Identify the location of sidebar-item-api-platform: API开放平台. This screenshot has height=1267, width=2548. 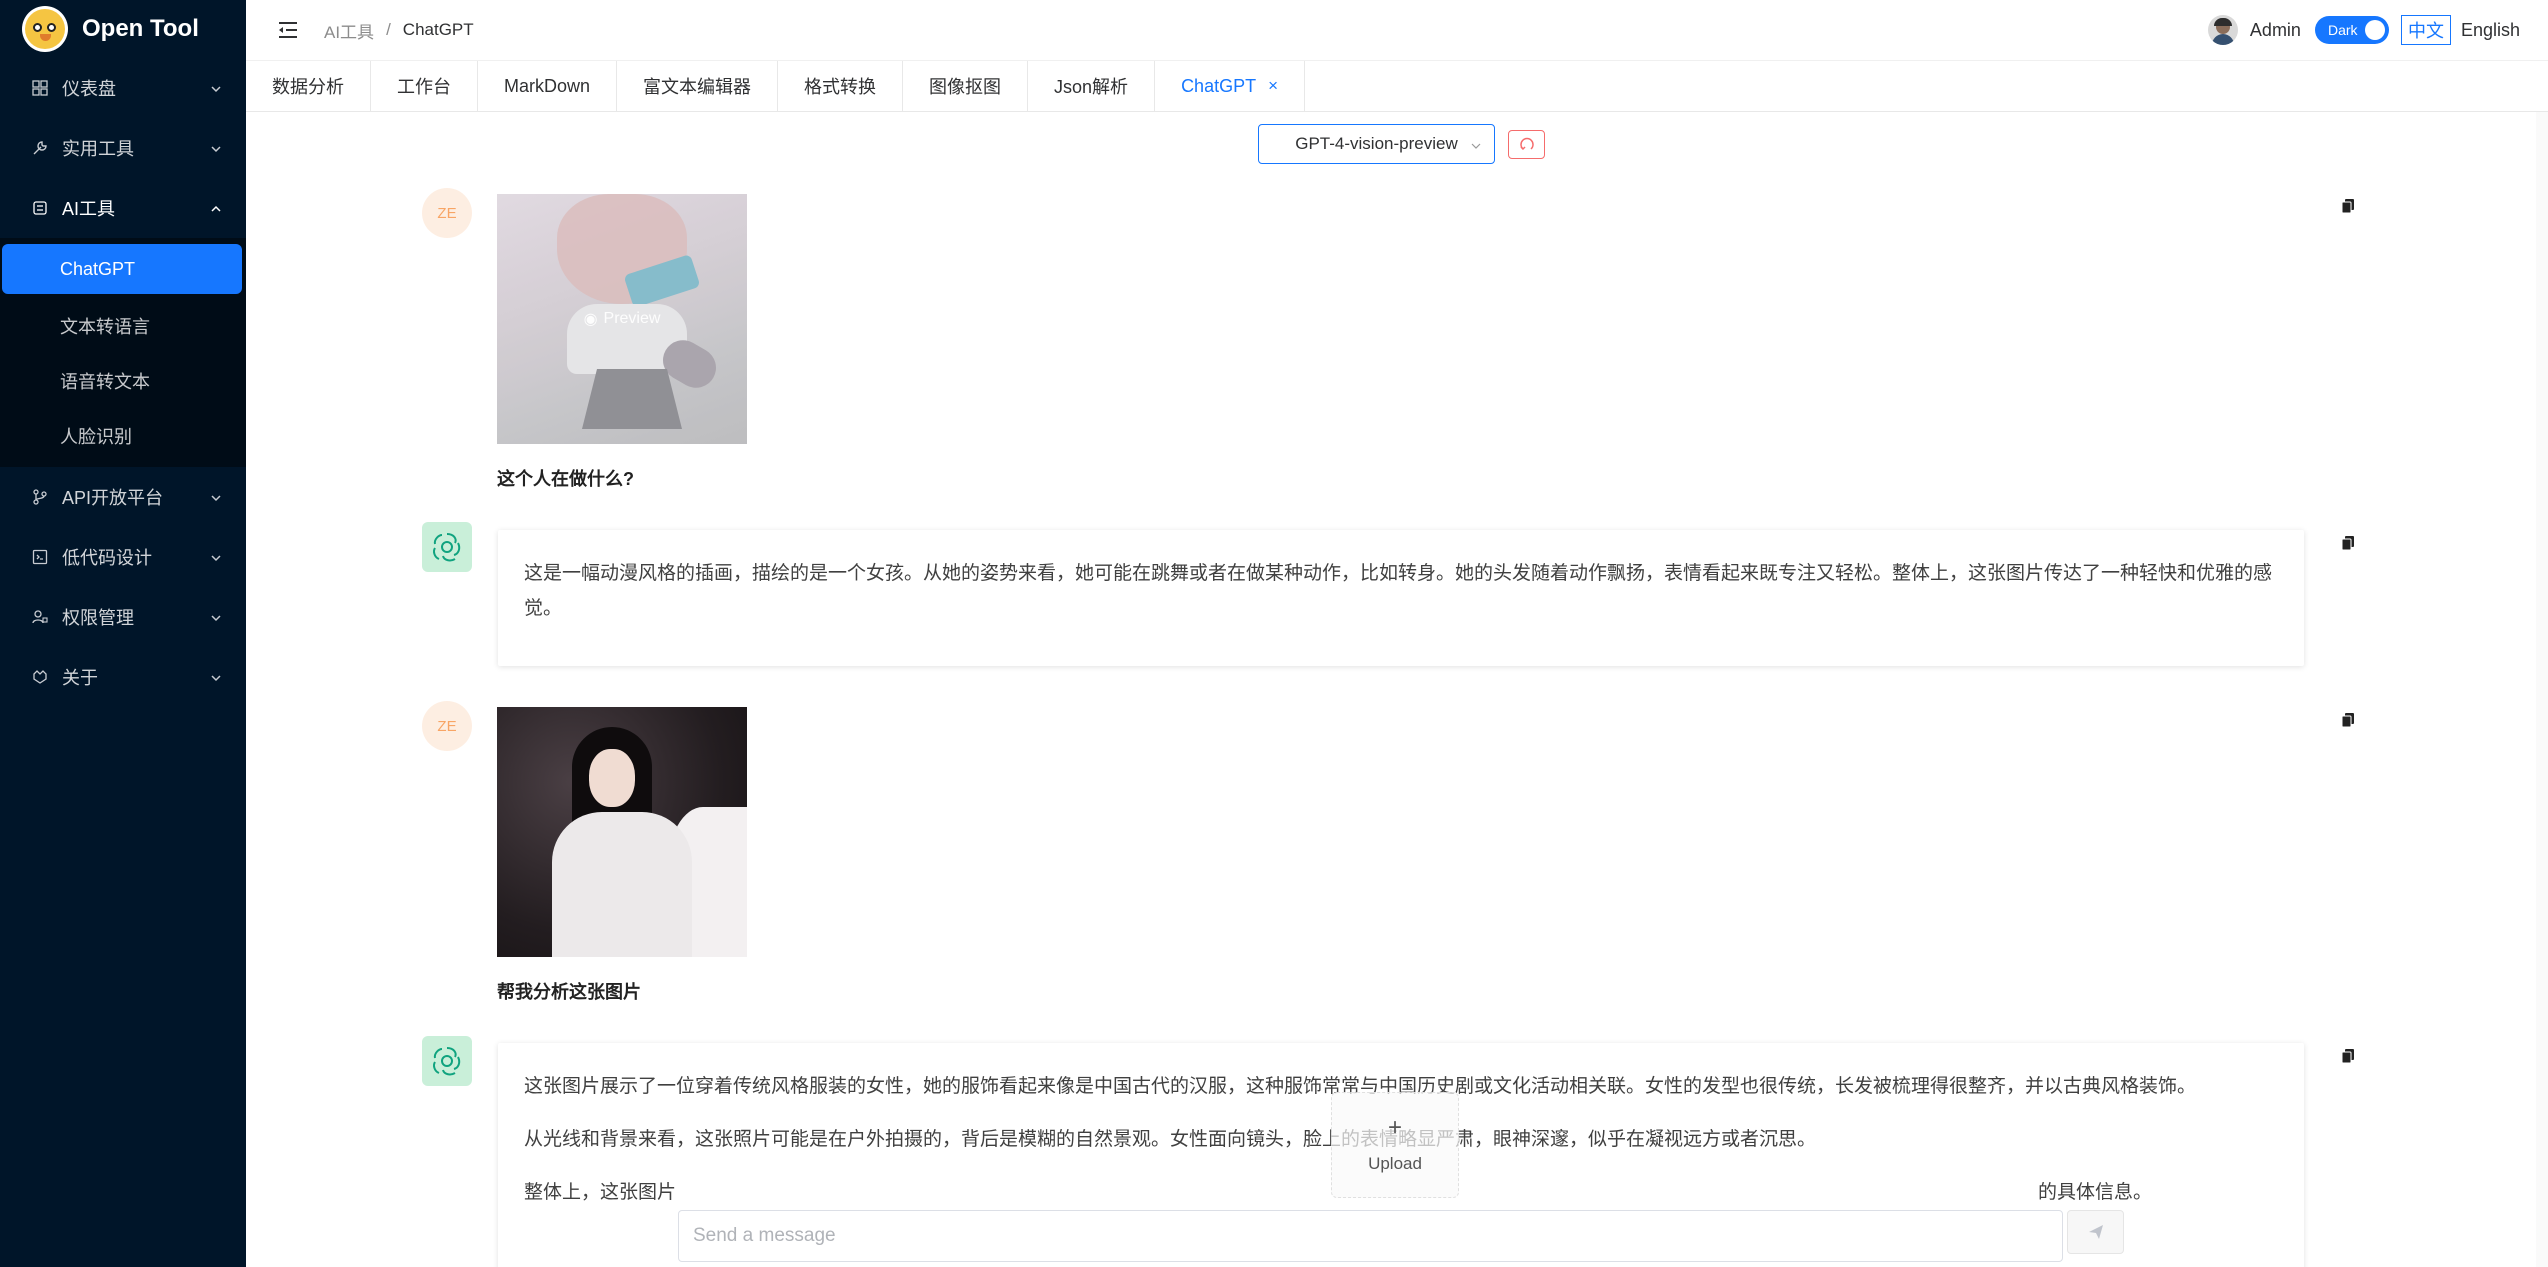
(123, 497).